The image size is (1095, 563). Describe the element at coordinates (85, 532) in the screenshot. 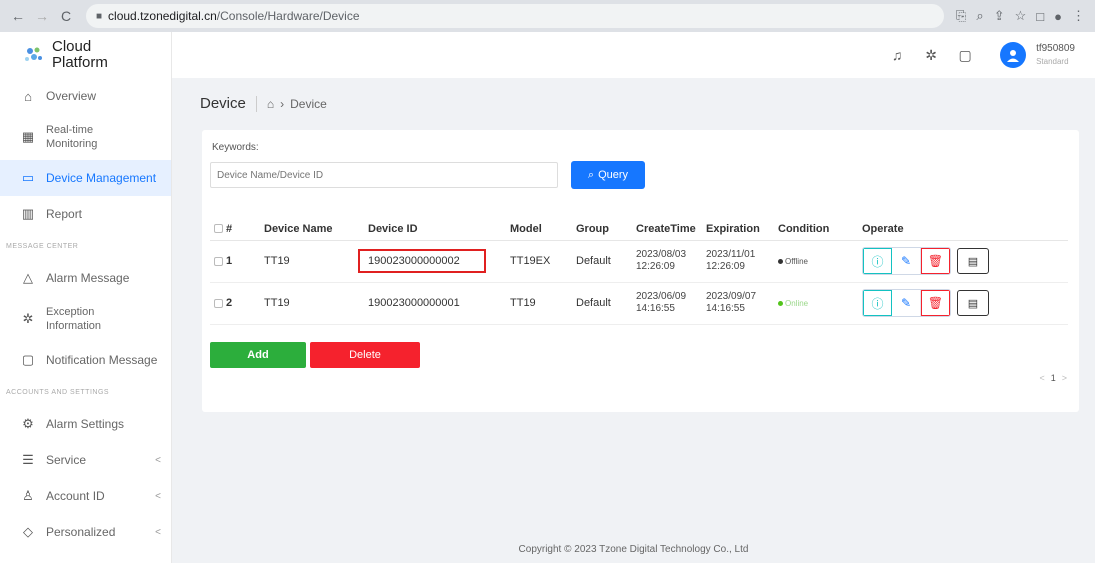

I see `sidebar-item-personalized: ◇ Personalized <` at that location.